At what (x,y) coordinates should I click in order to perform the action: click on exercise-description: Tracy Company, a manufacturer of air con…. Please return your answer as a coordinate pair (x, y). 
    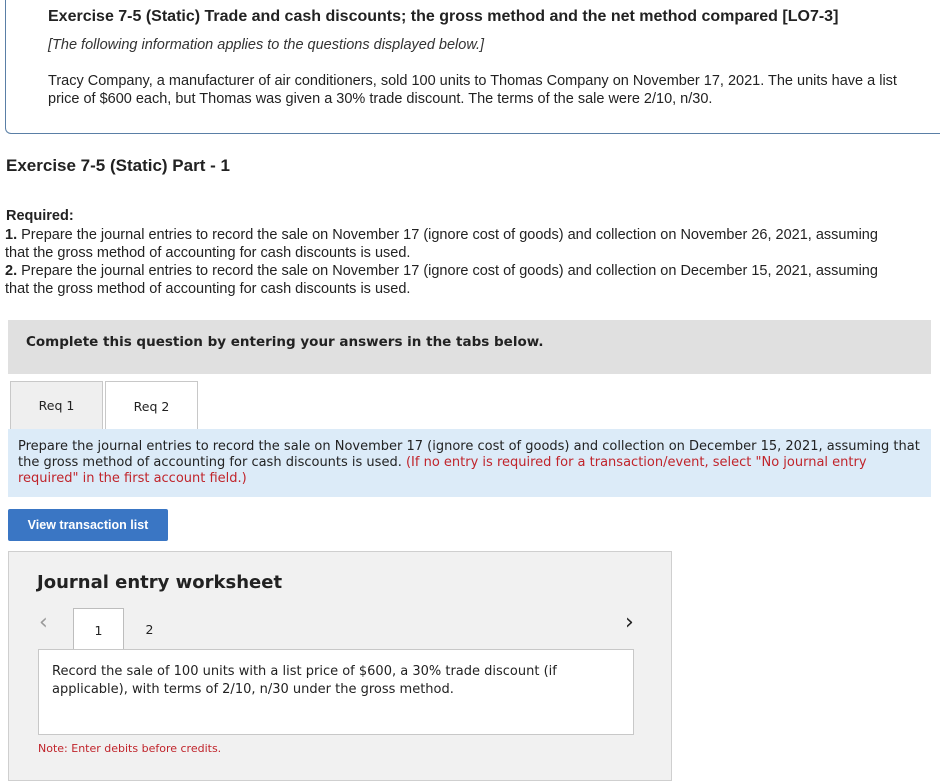
    Looking at the image, I should click on (472, 90).